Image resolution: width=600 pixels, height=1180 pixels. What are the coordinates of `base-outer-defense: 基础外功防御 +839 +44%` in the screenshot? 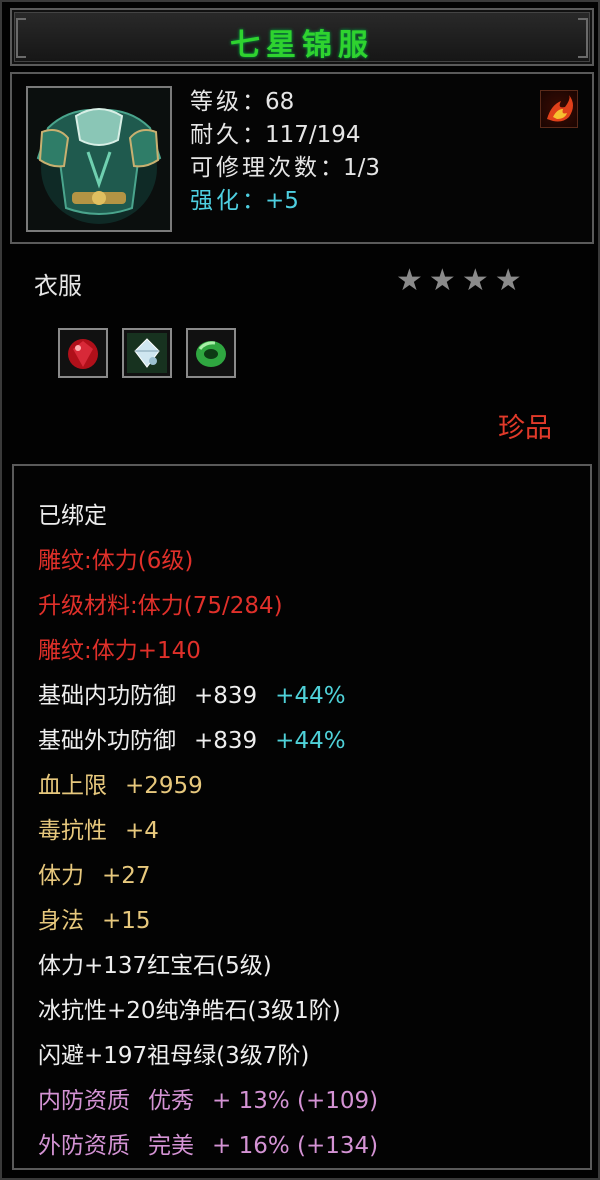 It's located at (208, 741).